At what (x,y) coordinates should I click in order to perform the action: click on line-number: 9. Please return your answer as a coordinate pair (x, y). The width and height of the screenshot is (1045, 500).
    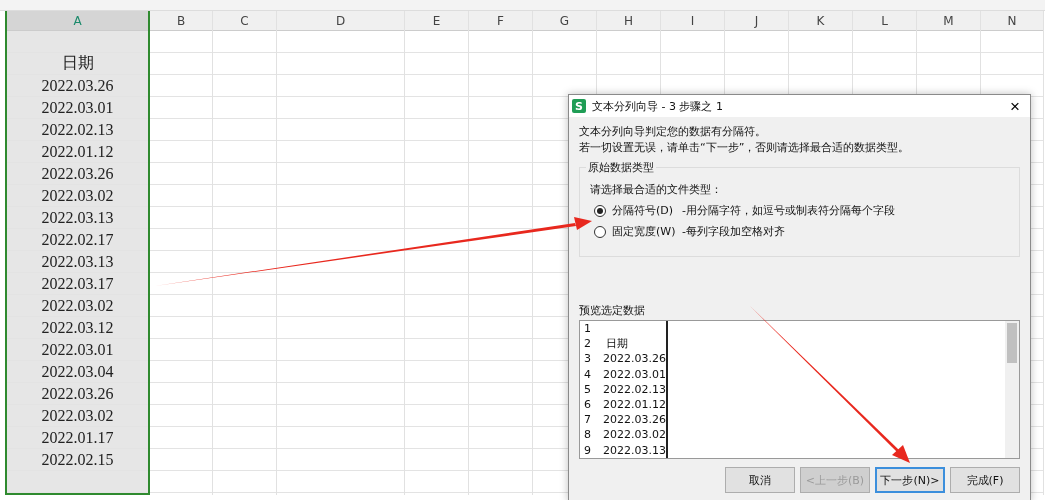
    Looking at the image, I should click on (587, 450).